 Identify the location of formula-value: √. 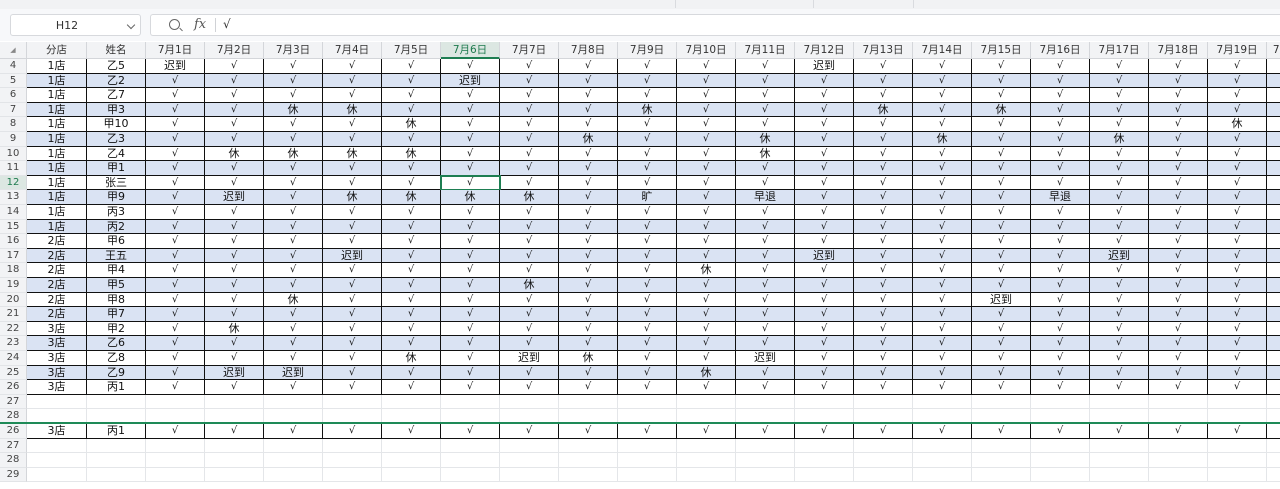
(227, 24).